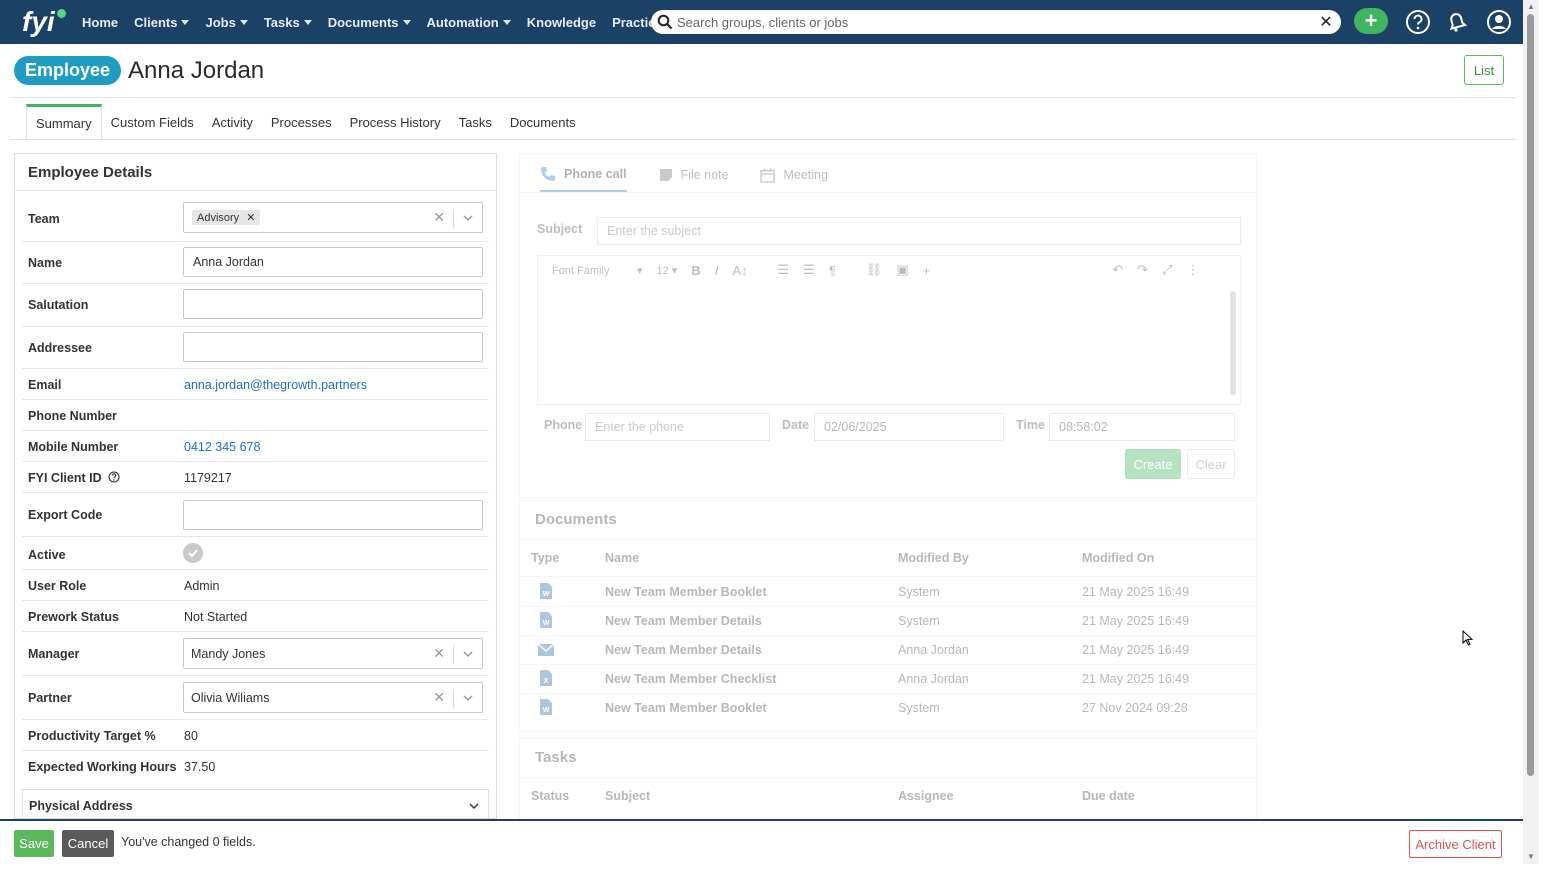 The width and height of the screenshot is (1547, 875). I want to click on partner-select: Olivia Wiliams ✕, so click(333, 697).